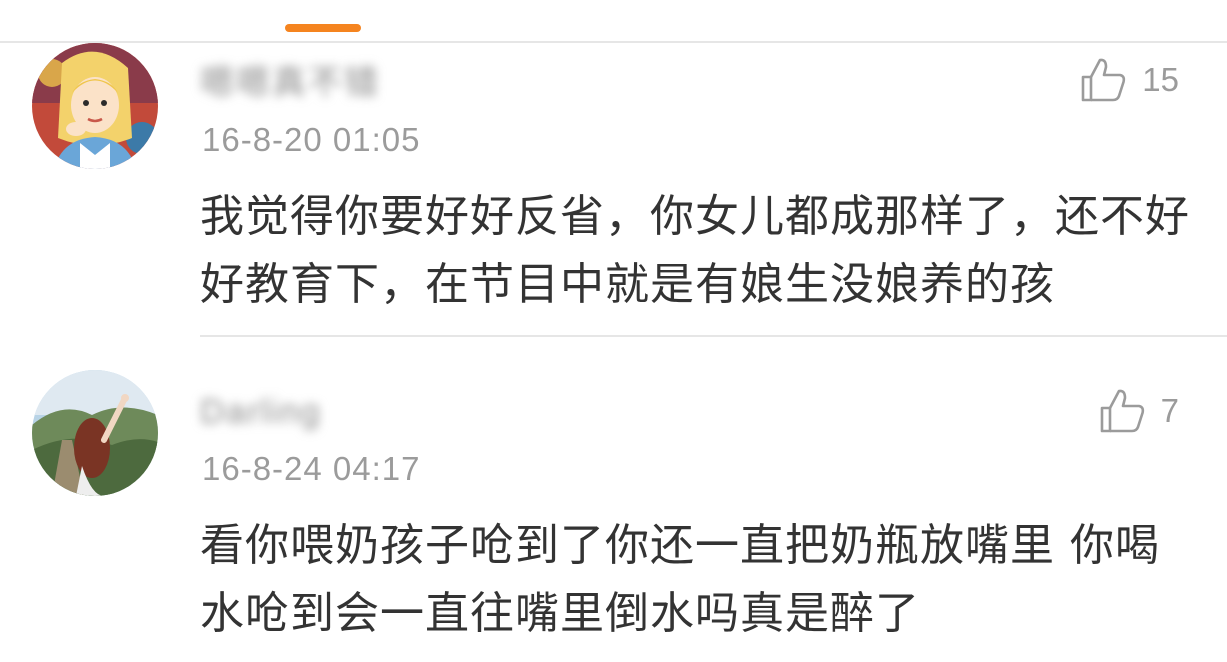 This screenshot has width=1227, height=662. What do you see at coordinates (1128, 80) in the screenshot?
I see `like-button: 15` at bounding box center [1128, 80].